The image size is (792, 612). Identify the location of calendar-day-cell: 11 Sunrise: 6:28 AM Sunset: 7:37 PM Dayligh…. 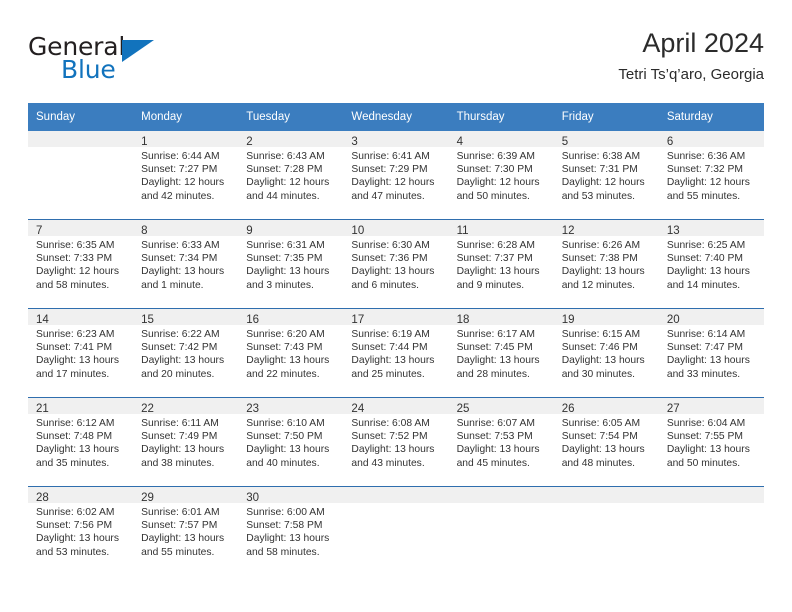
(501, 264).